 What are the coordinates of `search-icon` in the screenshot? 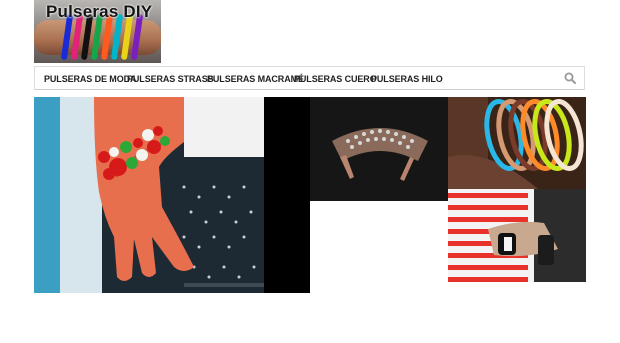 It's located at (570, 78).